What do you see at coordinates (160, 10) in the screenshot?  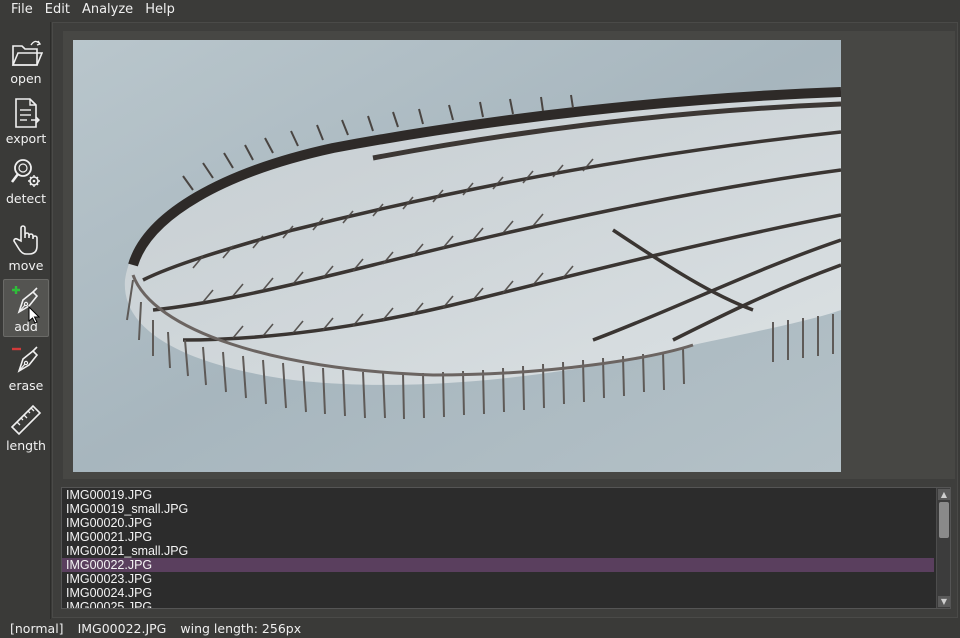 I see `menu-help: Help` at bounding box center [160, 10].